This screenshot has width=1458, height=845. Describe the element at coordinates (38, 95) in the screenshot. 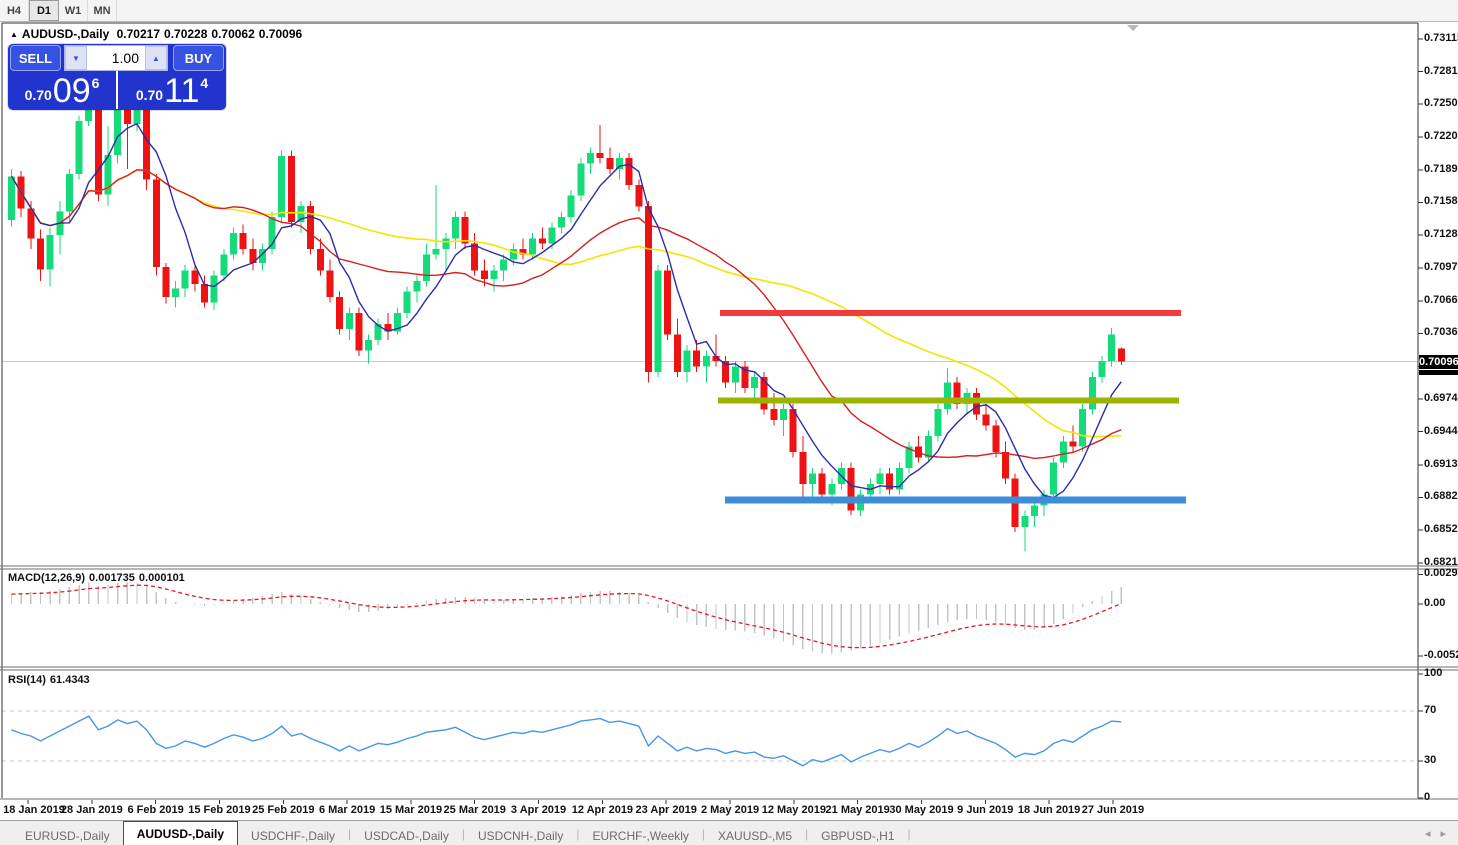

I see `sell-price-prefix: 0.70` at that location.